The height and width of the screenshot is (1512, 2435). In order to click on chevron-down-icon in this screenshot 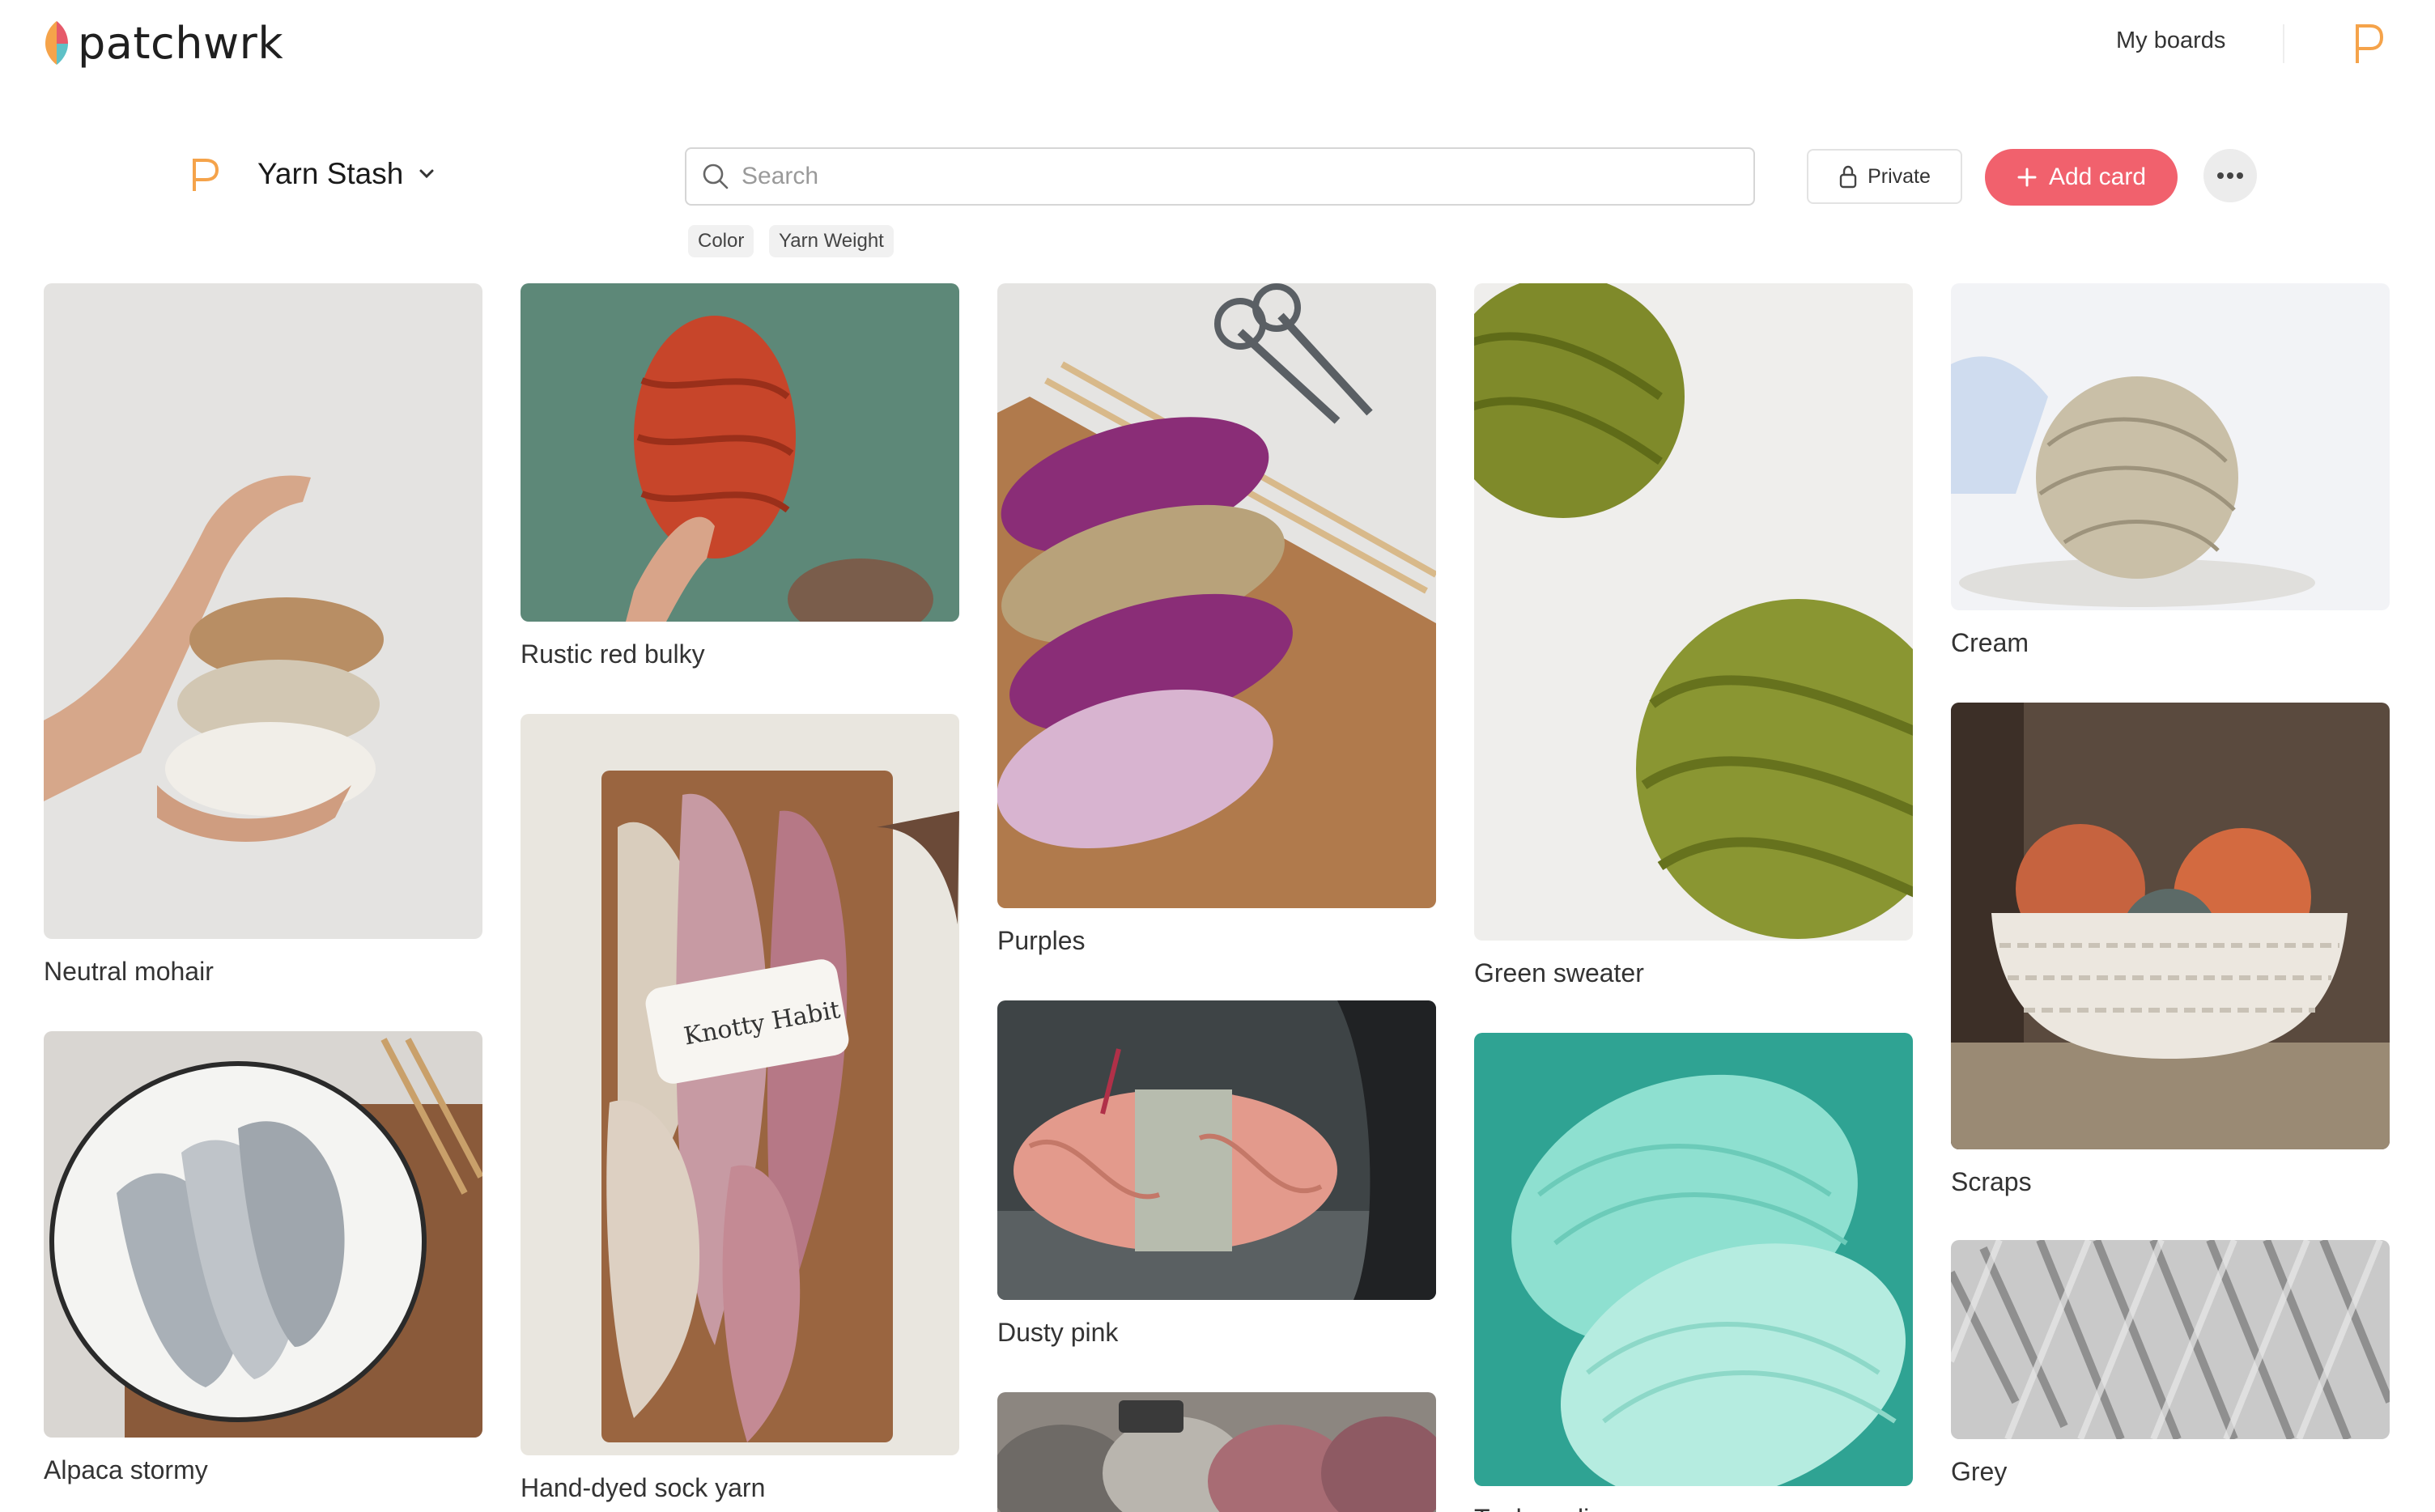, I will do `click(426, 174)`.